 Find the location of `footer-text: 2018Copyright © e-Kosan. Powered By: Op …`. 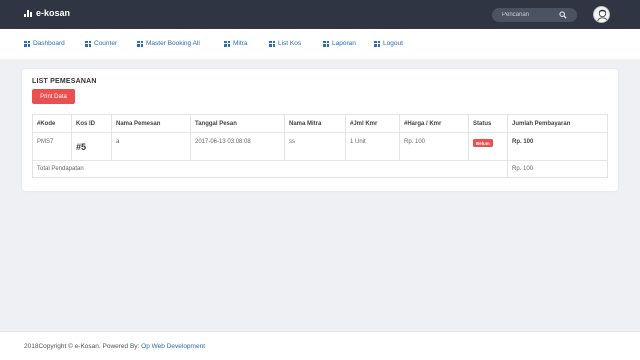

footer-text: 2018Copyright © e-Kosan. Powered By: Op … is located at coordinates (114, 346).